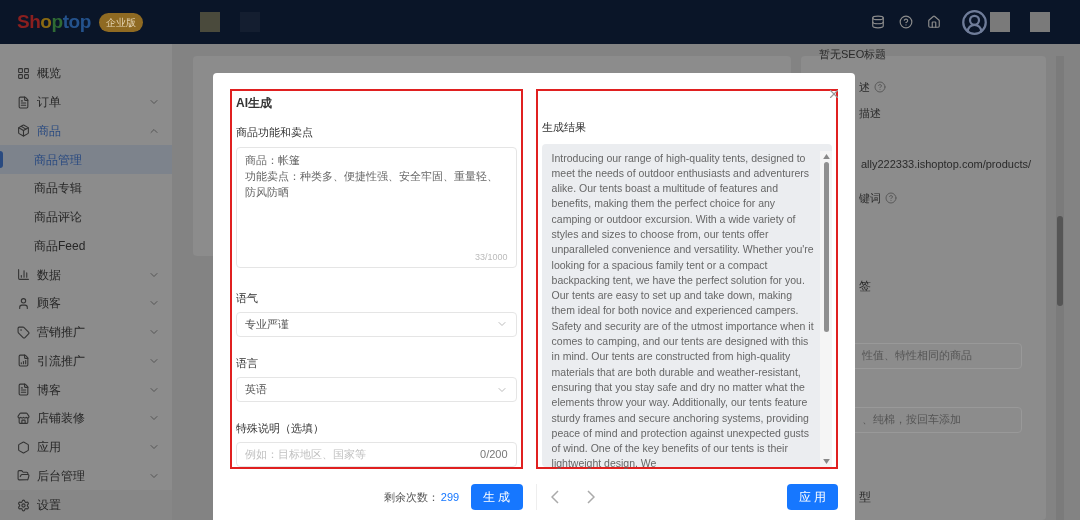 The height and width of the screenshot is (520, 1080). What do you see at coordinates (826, 156) in the screenshot?
I see `scroll-up-arrow-icon` at bounding box center [826, 156].